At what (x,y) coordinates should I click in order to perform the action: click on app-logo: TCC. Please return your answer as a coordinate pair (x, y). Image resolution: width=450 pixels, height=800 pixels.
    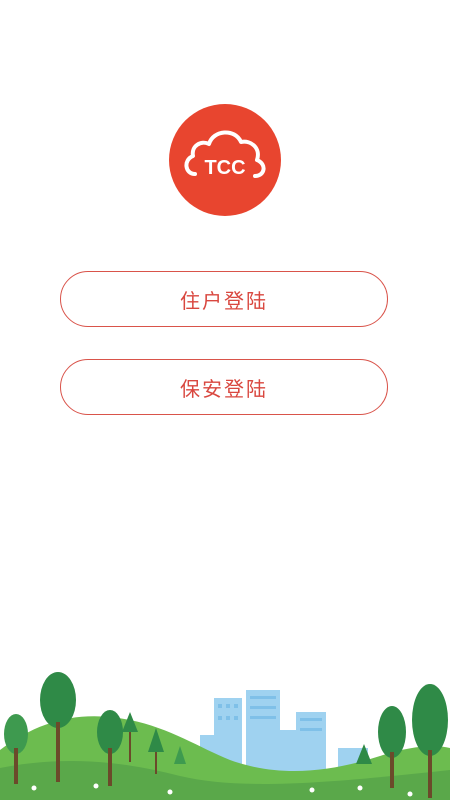
    Looking at the image, I should click on (225, 160).